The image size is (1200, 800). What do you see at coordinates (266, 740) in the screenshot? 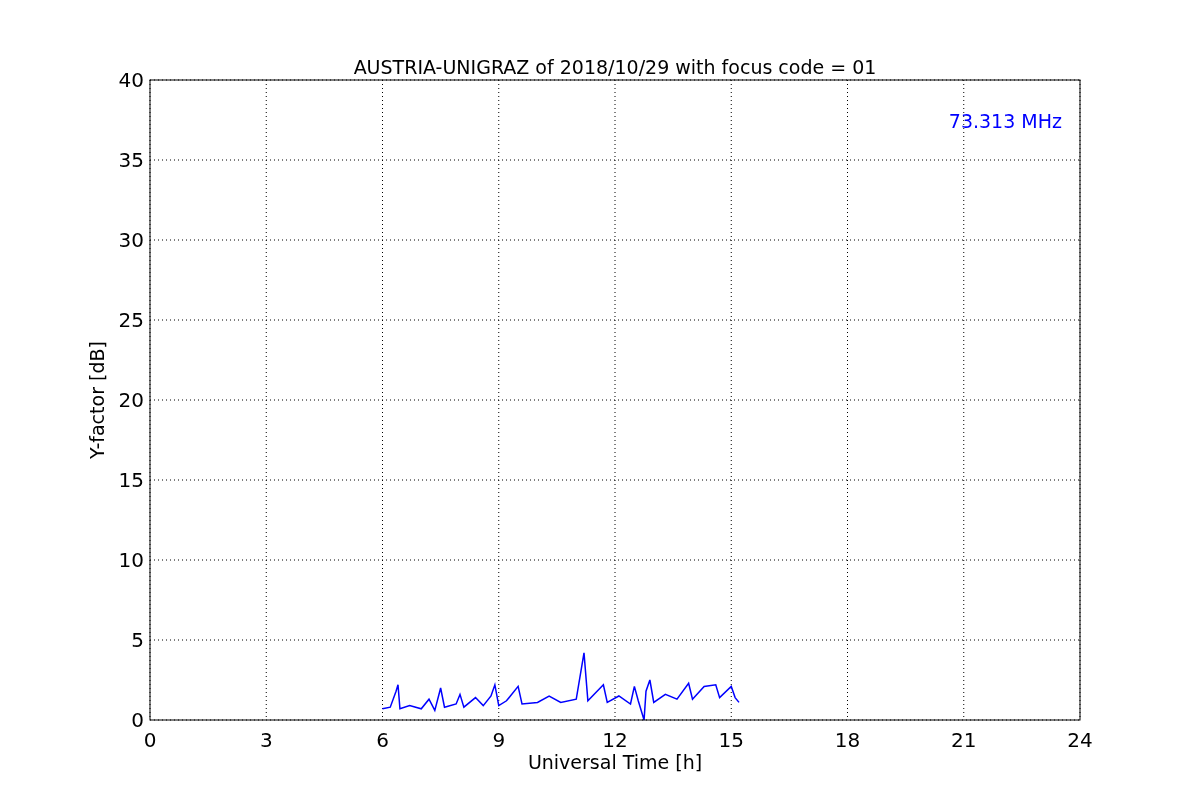
I see `tick-label: 3` at bounding box center [266, 740].